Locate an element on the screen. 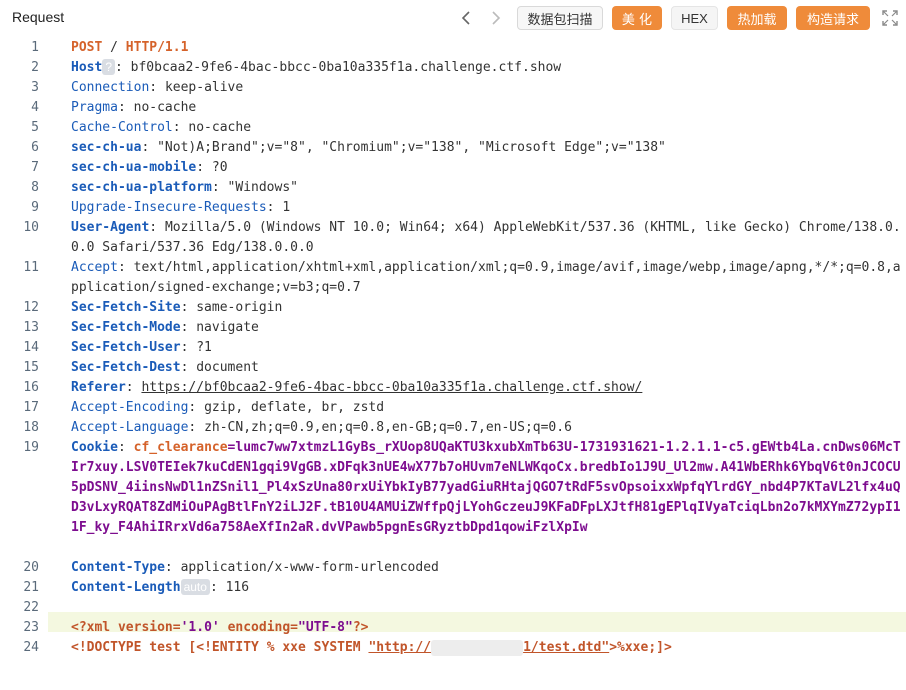 This screenshot has width=906, height=690. xml-attr: encoding= is located at coordinates (263, 627).